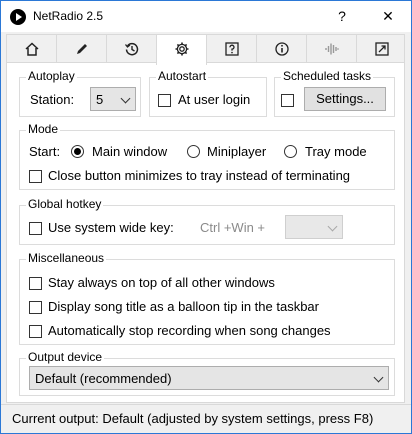 This screenshot has width=412, height=434. I want to click on balloon-tip-checkbox, so click(35, 307).